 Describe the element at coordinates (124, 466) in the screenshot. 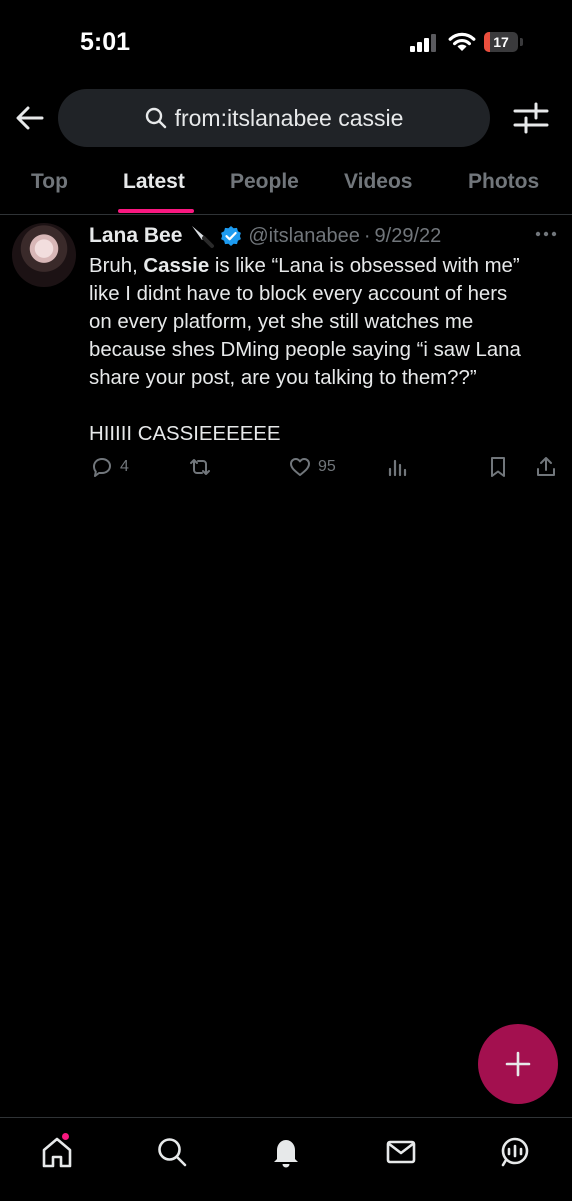

I see `reply-count: 4` at that location.